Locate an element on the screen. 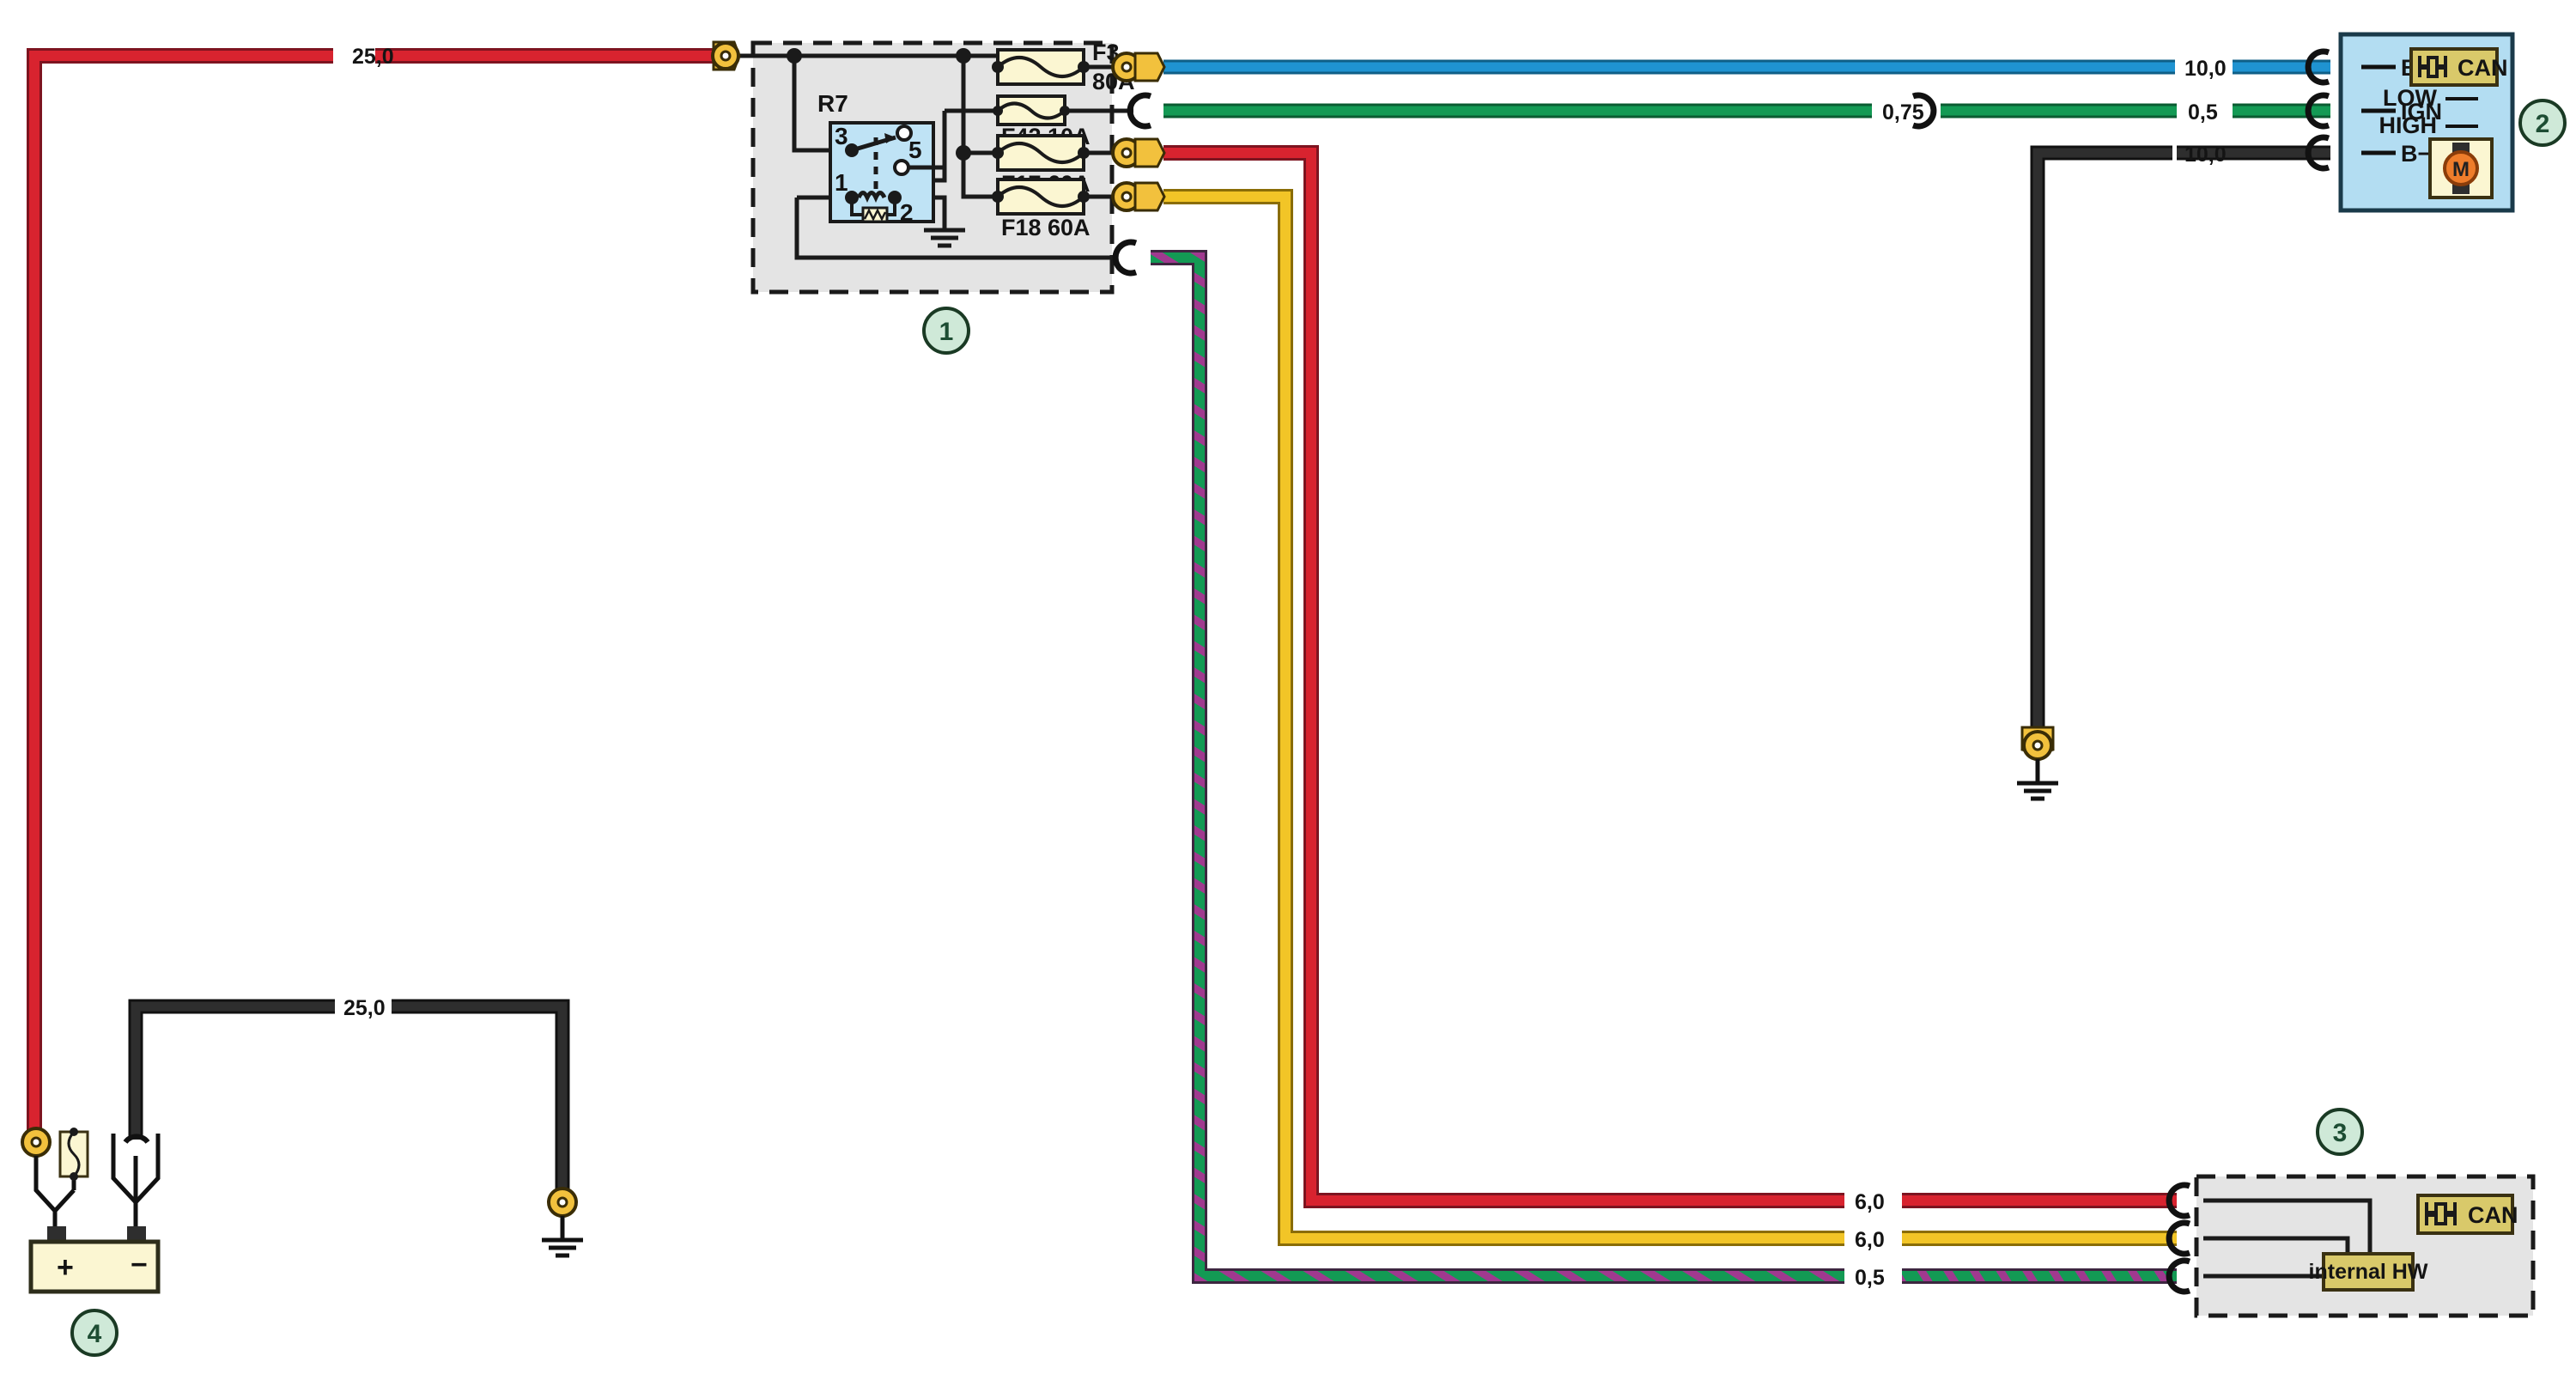  fuse-relay-box: R7 3 5 1 2 F3 80A F18 60A is located at coordinates (930, 167).